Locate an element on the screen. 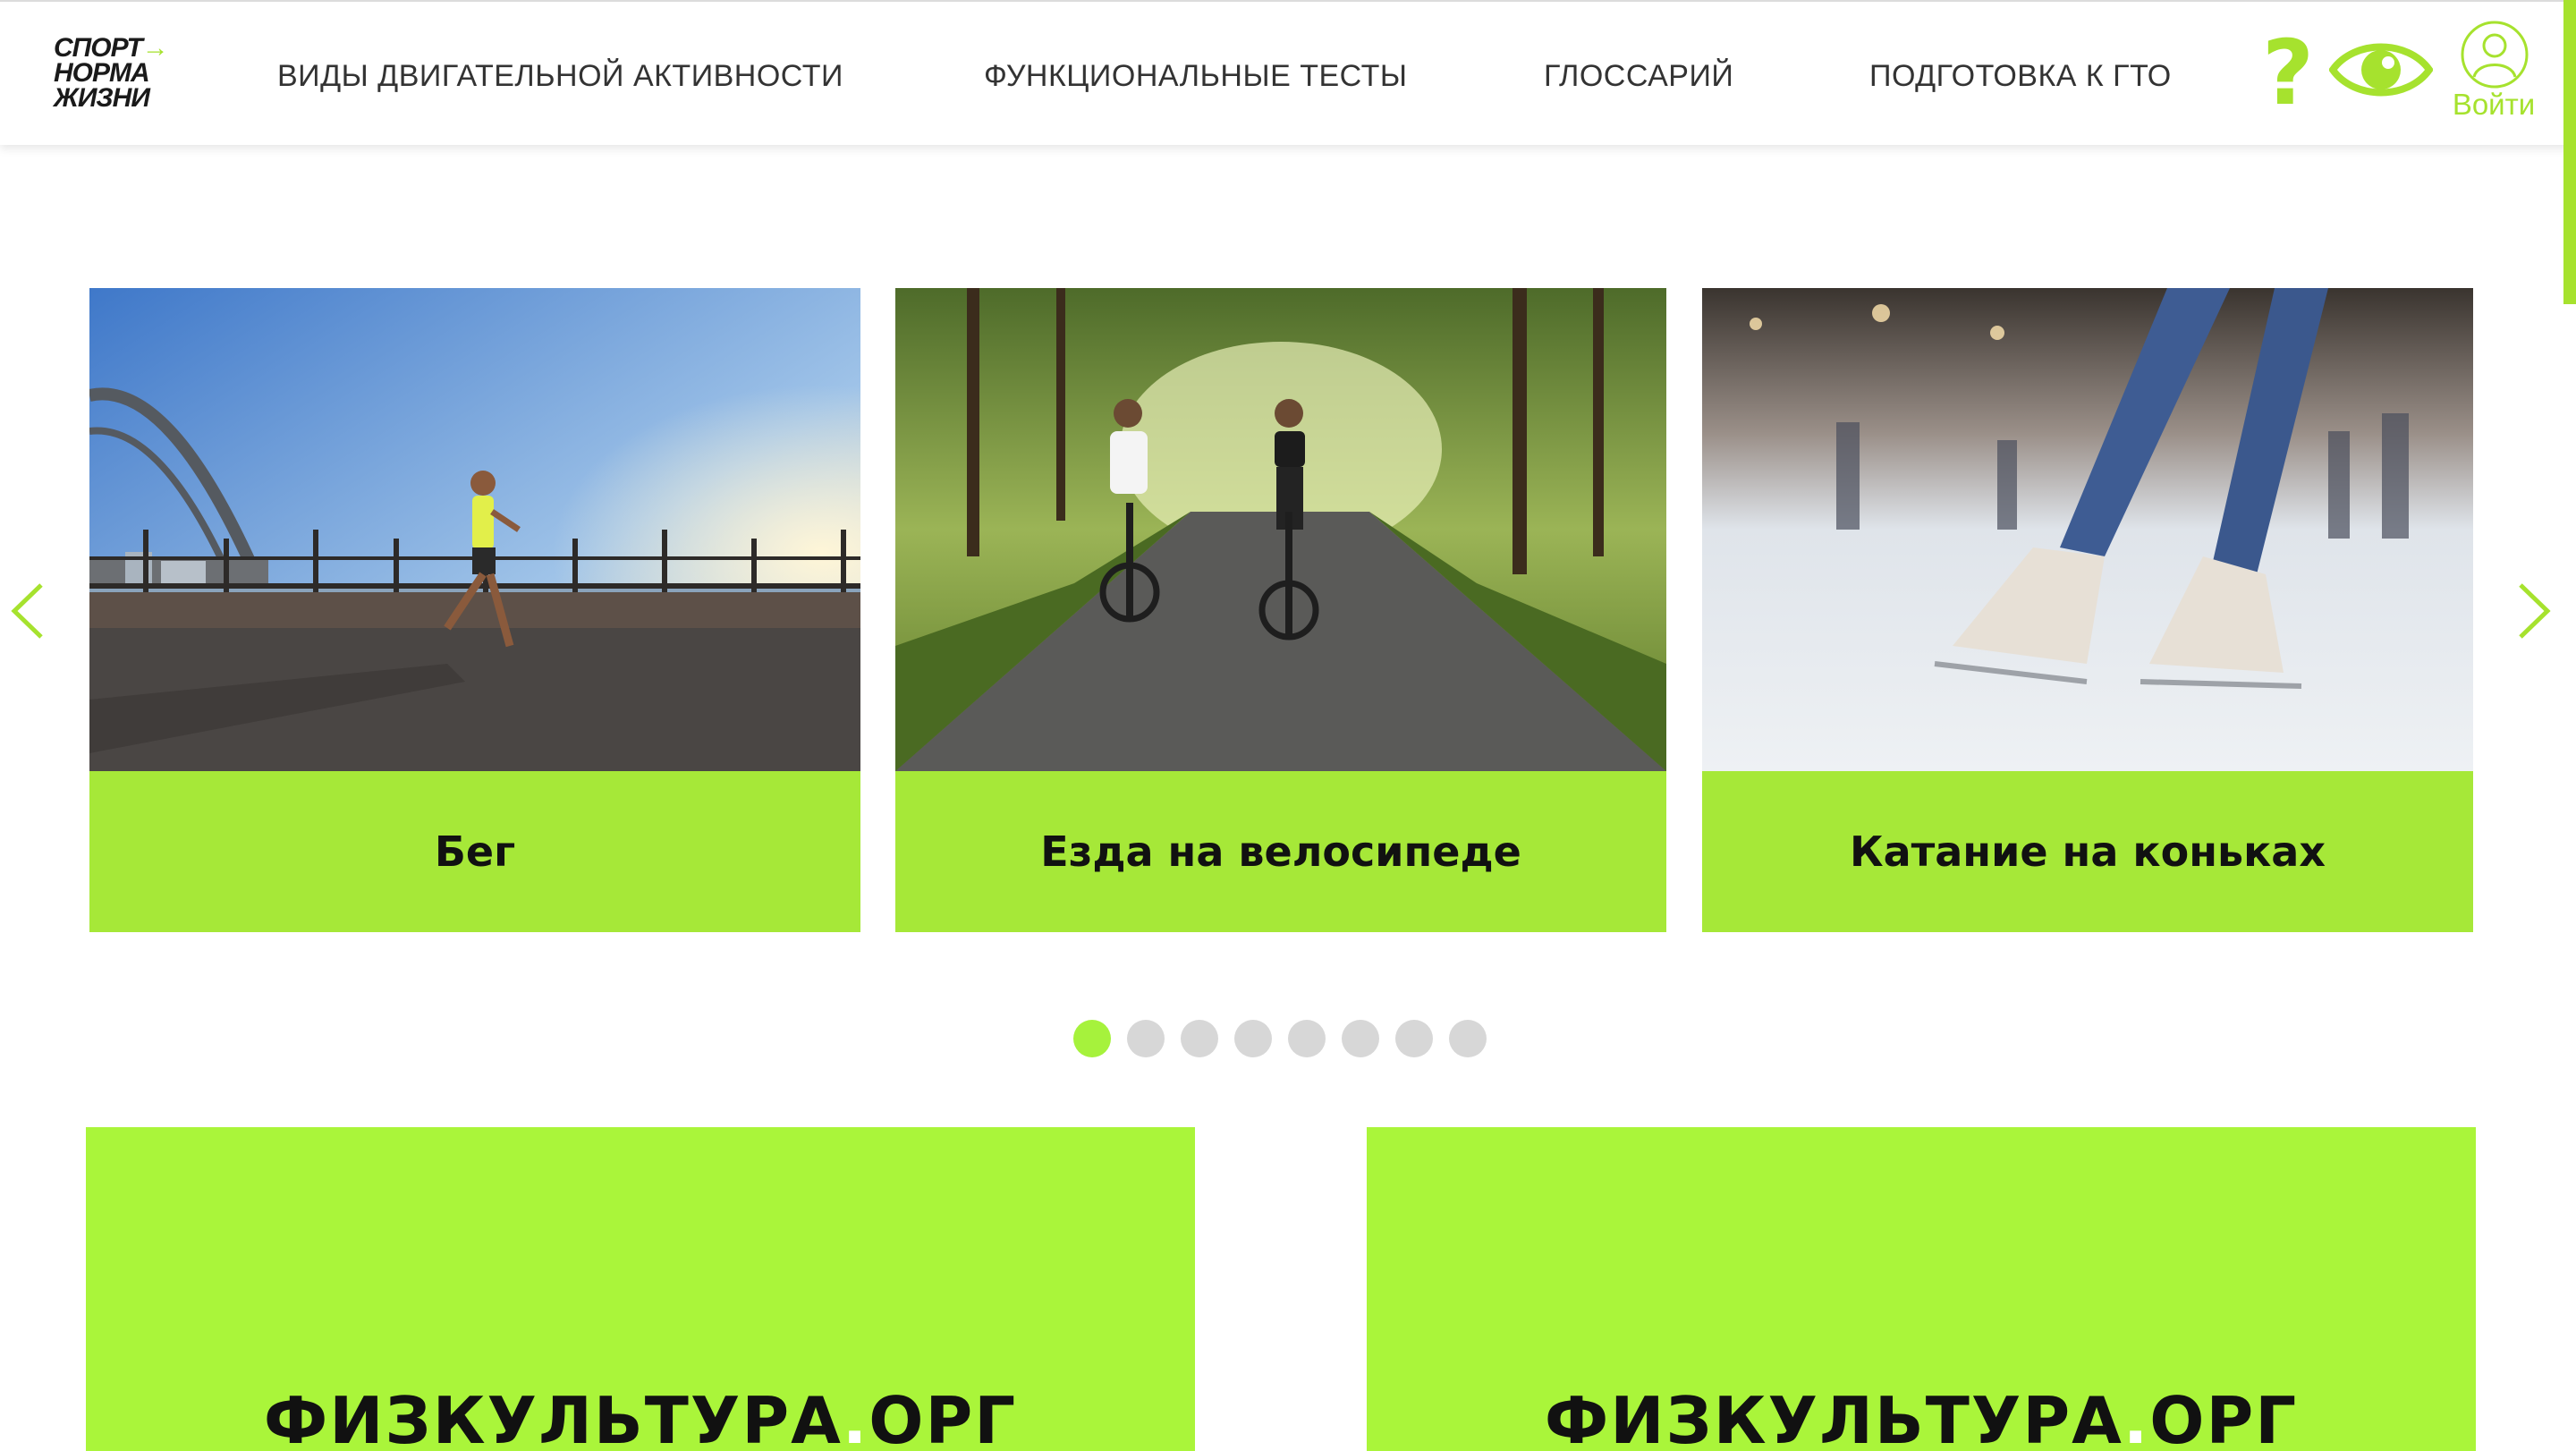 This screenshot has height=1451, width=2576. site-logo: СПОРТ→ НОРМА ЖИЗНИ is located at coordinates (111, 75).